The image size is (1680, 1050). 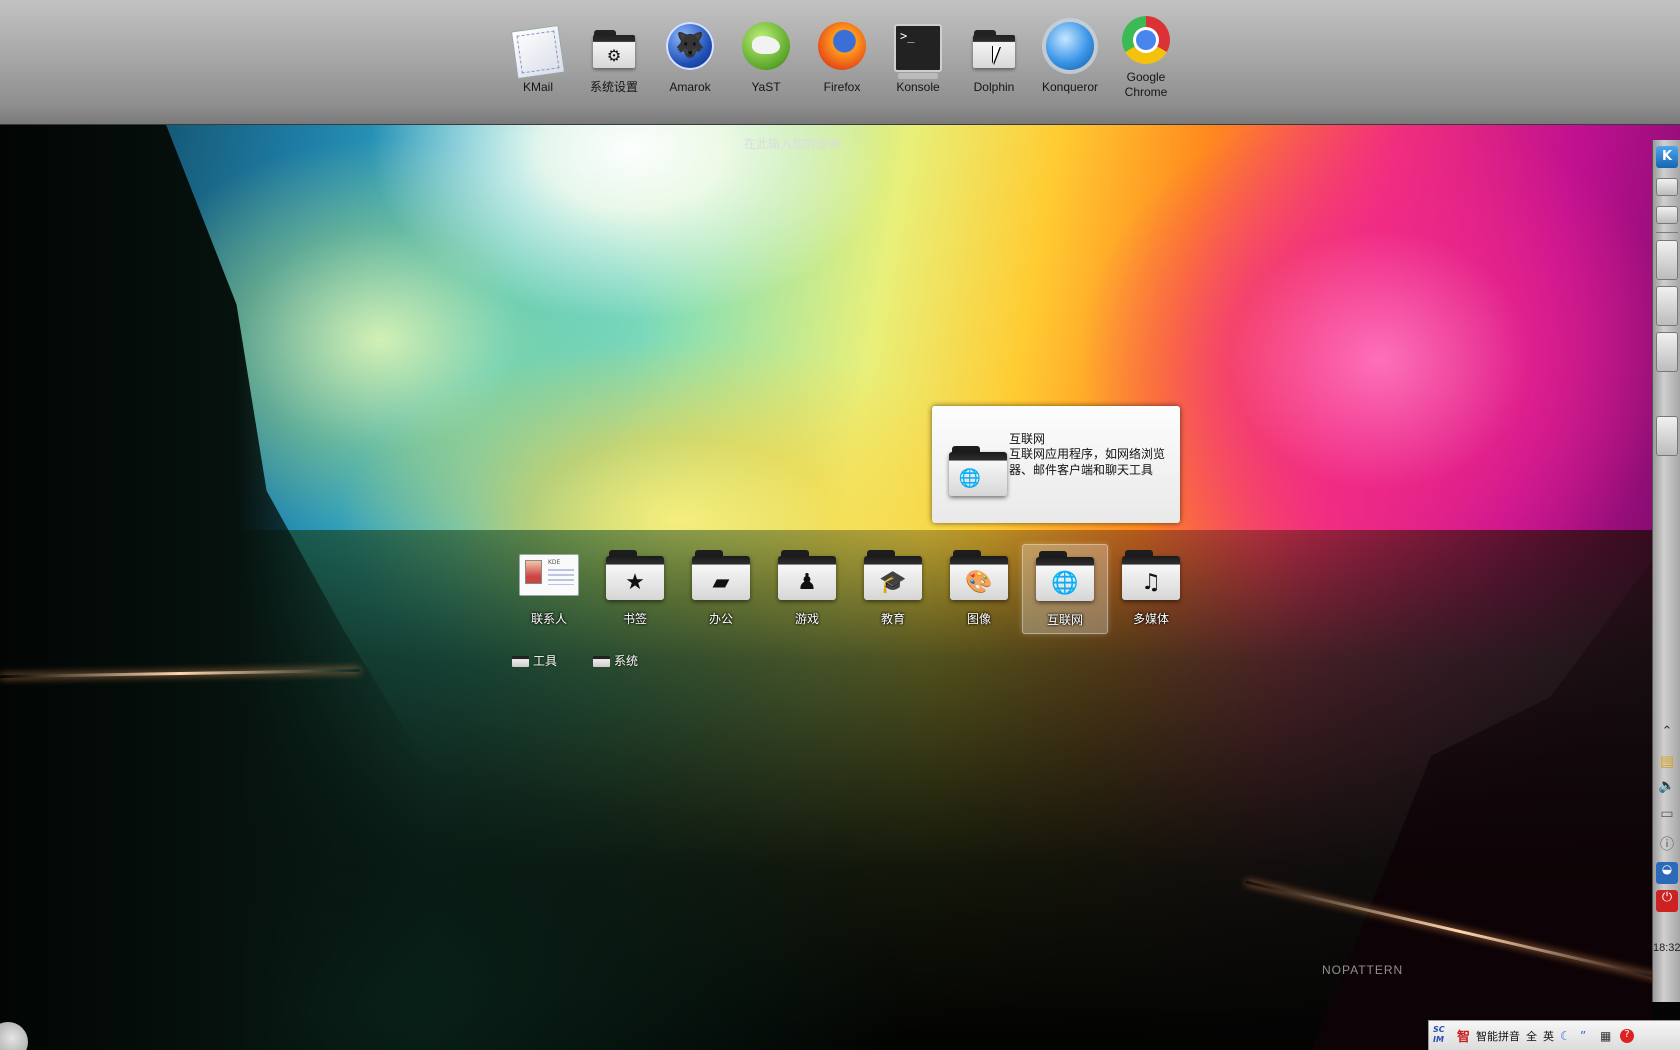 I want to click on ime-name: 智能拼音, so click(x=1498, y=1036).